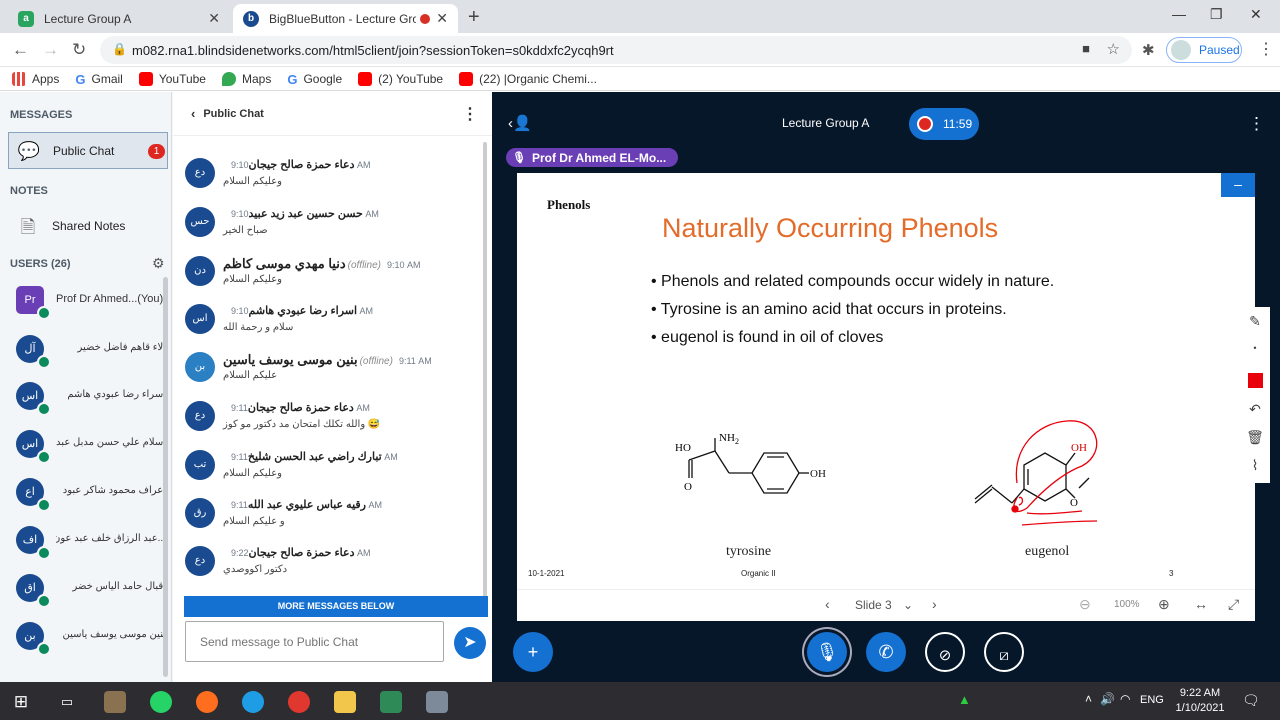 The image size is (1280, 720). Describe the element at coordinates (193, 113) in the screenshot. I see `chevron-left-icon: ‹` at that location.